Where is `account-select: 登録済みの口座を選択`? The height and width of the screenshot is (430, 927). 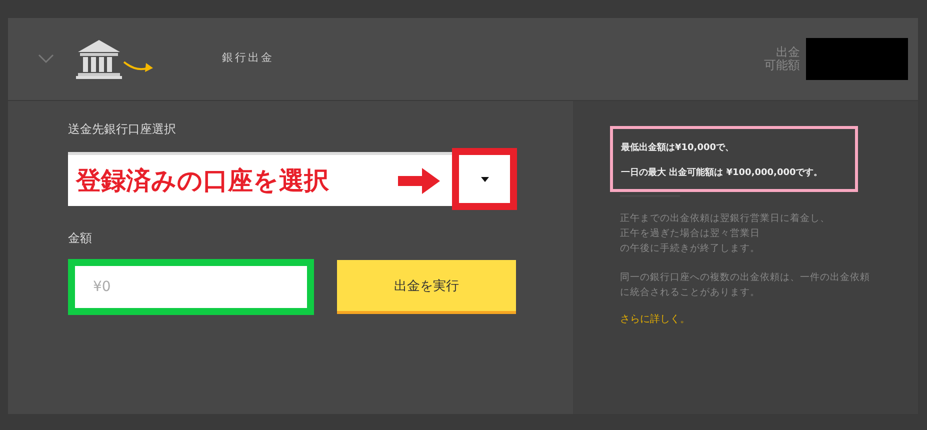 account-select: 登録済みの口座を選択 is located at coordinates (260, 179).